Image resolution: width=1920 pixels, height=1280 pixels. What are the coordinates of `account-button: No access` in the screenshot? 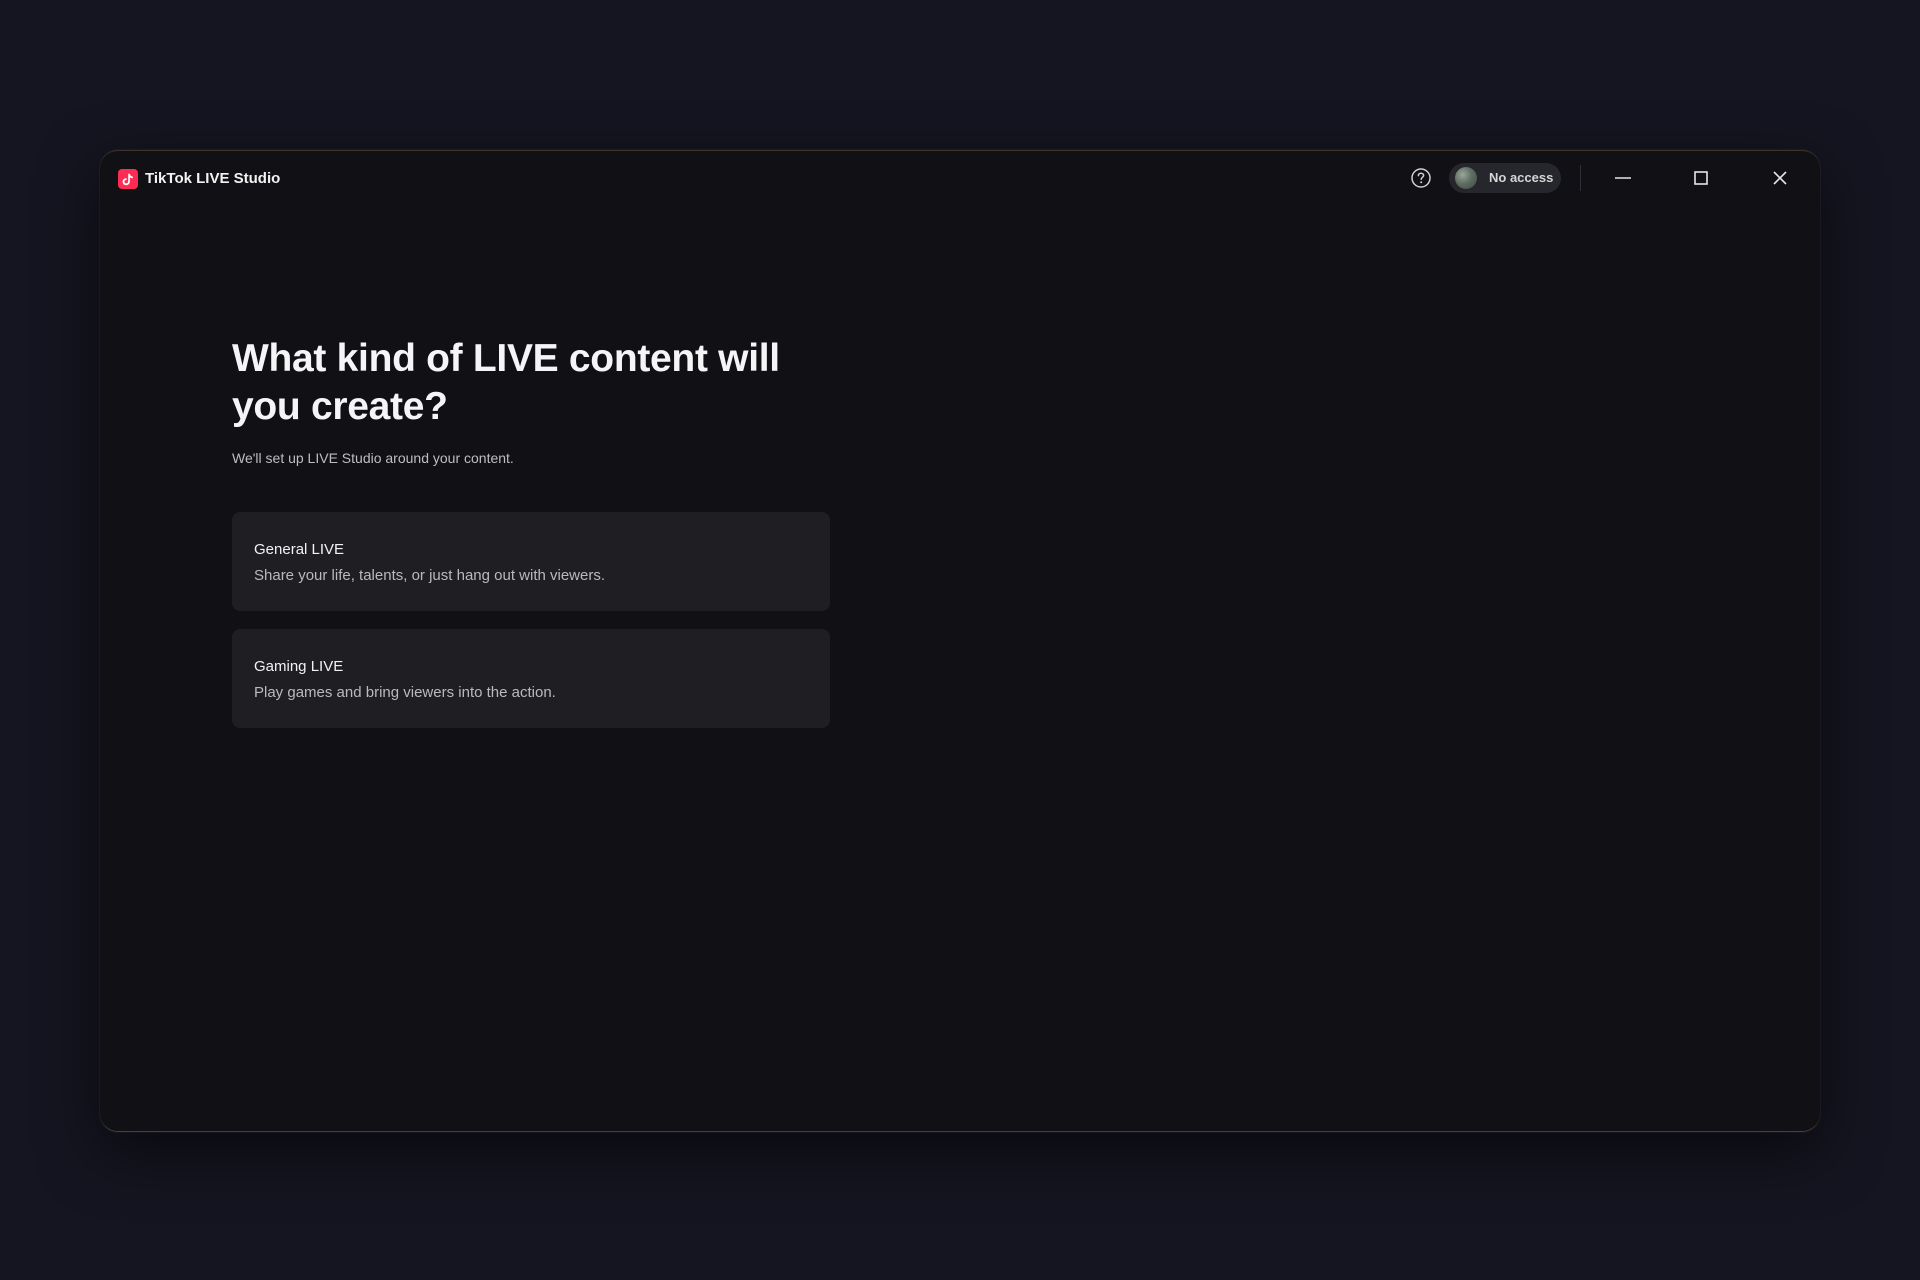 It's located at (1505, 178).